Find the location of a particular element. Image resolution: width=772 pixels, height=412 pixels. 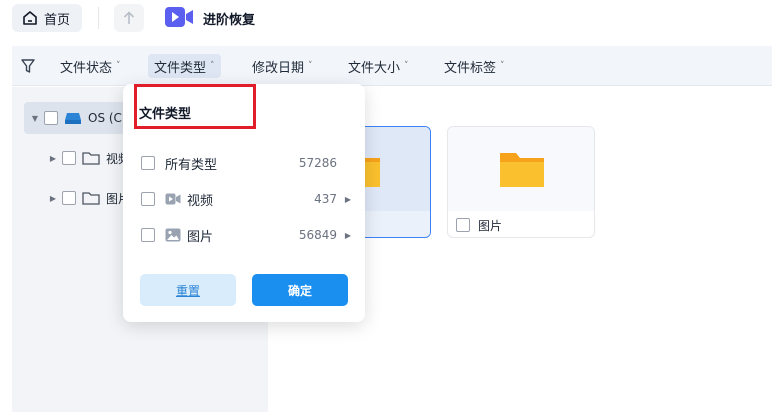

caret-down-icon: ▼ is located at coordinates (35, 118).